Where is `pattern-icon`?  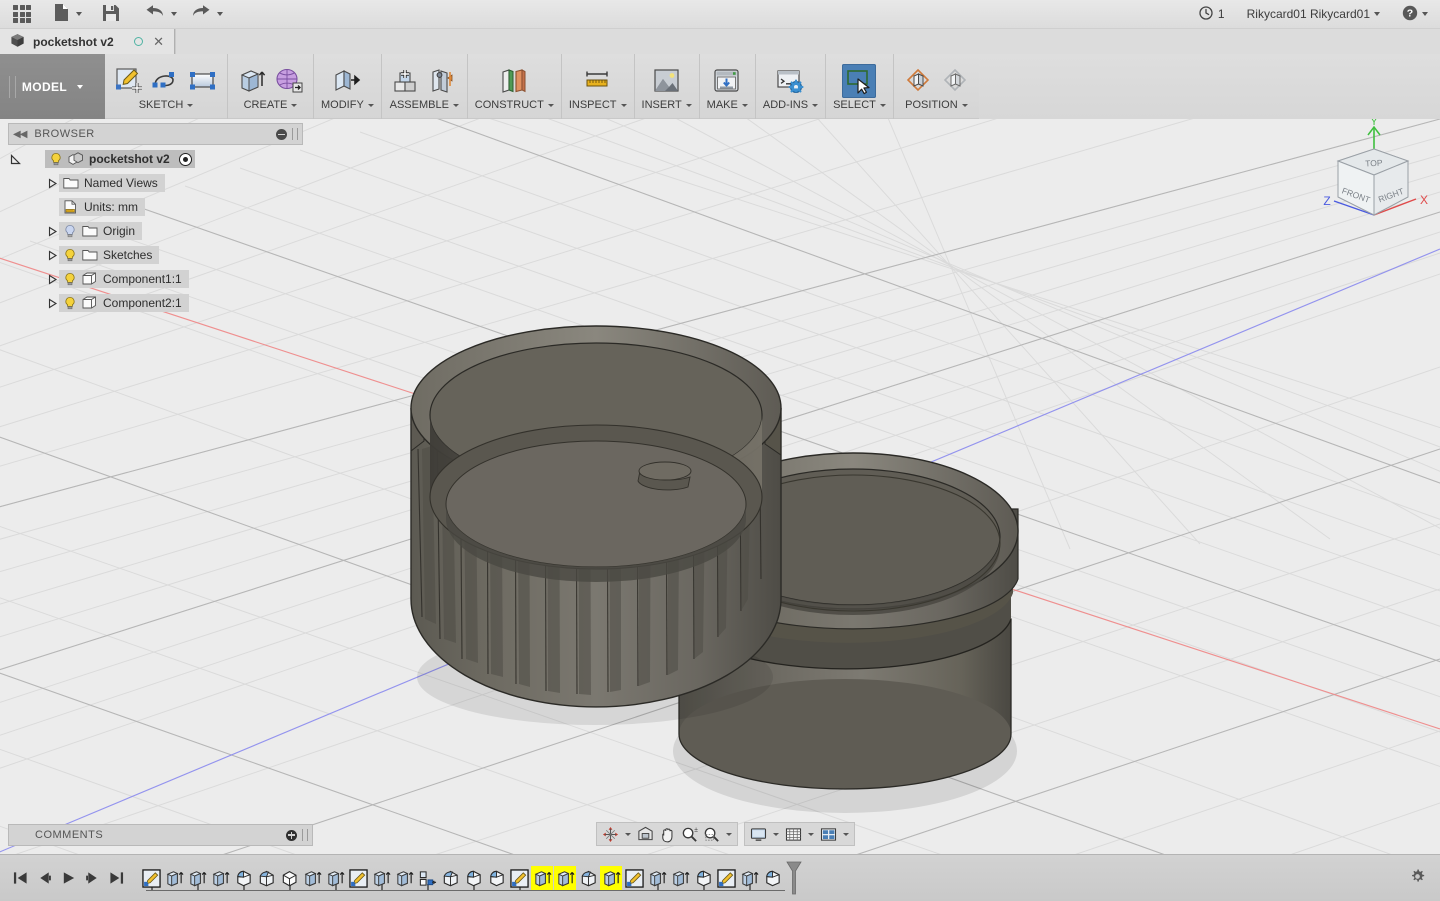 pattern-icon is located at coordinates (289, 81).